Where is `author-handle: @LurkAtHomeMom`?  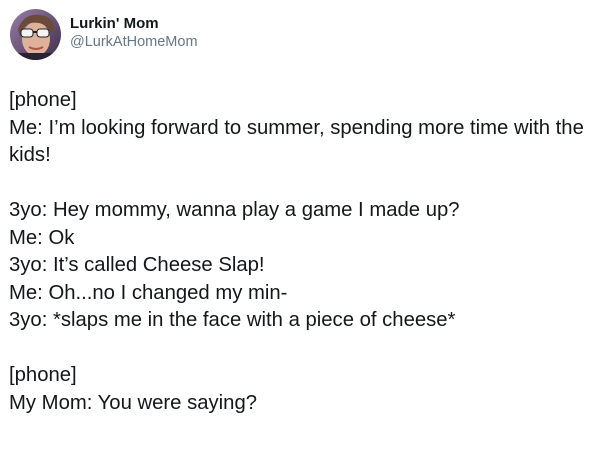 author-handle: @LurkAtHomeMom is located at coordinates (134, 42).